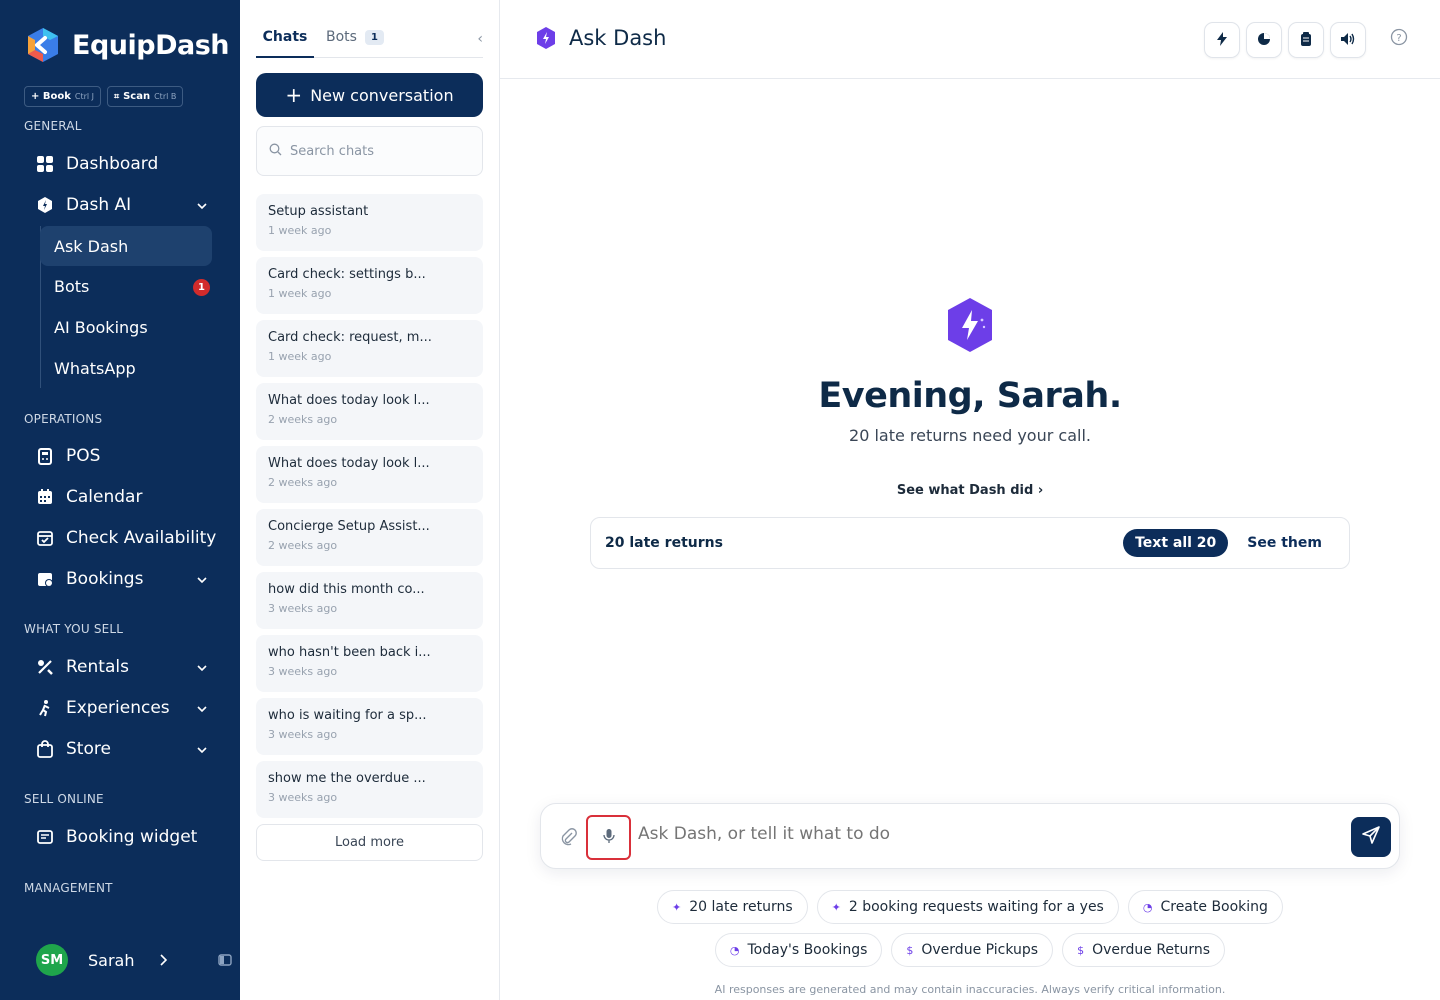  Describe the element at coordinates (369, 789) in the screenshot. I see `list-item: show me the overdue ... 3 weeks ago` at that location.